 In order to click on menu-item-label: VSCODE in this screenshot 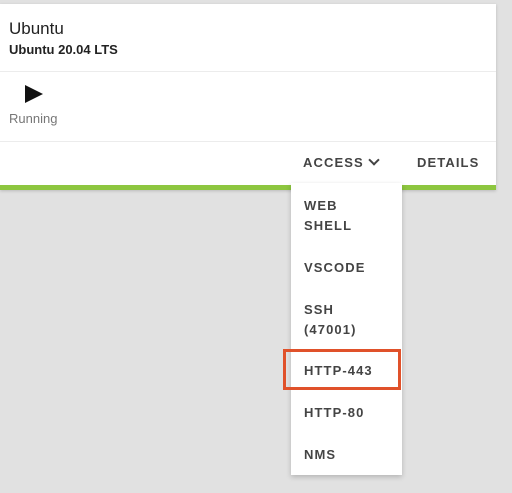, I will do `click(335, 267)`.